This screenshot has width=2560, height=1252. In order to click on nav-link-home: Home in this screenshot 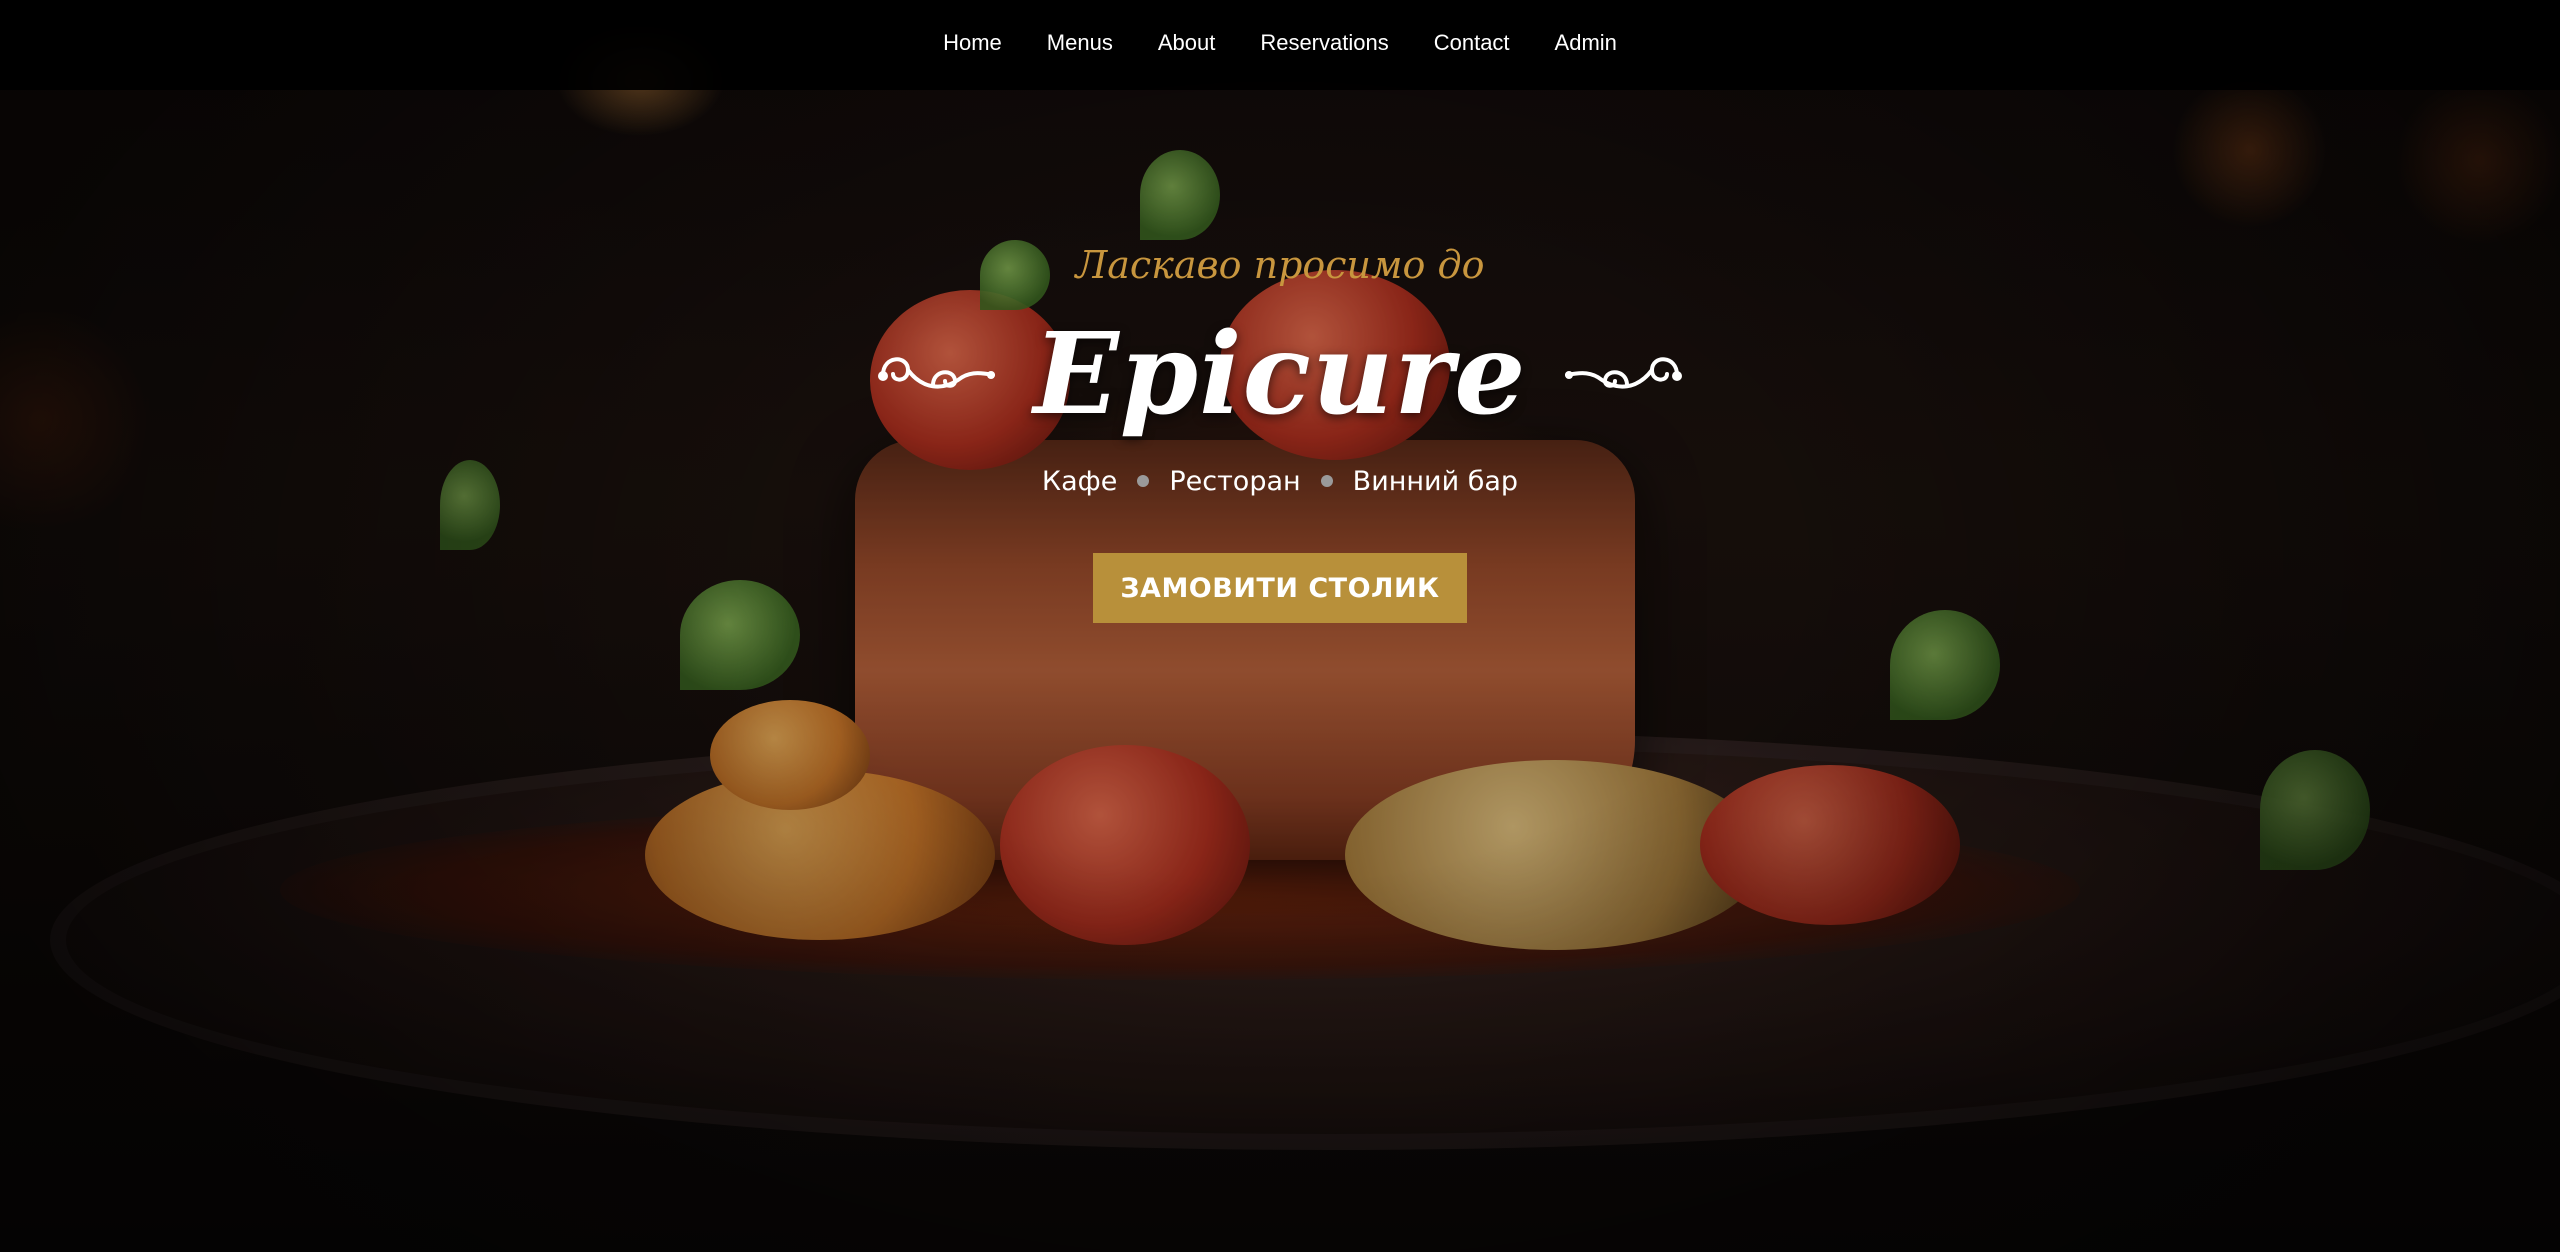, I will do `click(972, 43)`.